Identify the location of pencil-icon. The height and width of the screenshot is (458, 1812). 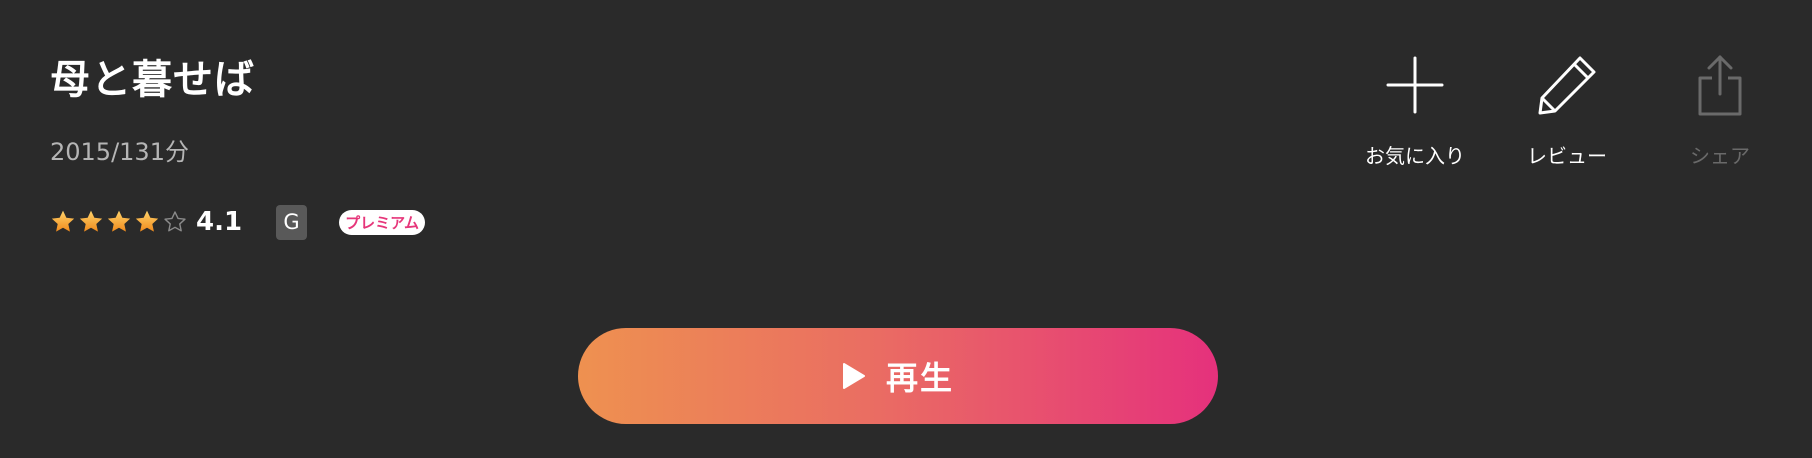
(1567, 85).